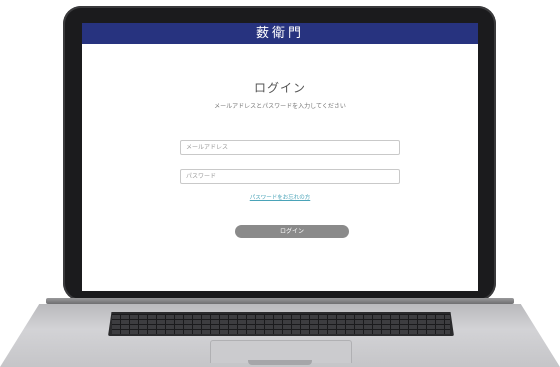 The height and width of the screenshot is (367, 560). I want to click on laptop-keyboard, so click(281, 324).